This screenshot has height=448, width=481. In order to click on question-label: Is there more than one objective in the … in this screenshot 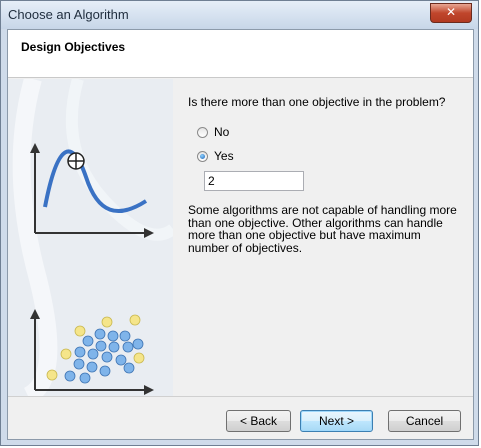, I will do `click(317, 102)`.